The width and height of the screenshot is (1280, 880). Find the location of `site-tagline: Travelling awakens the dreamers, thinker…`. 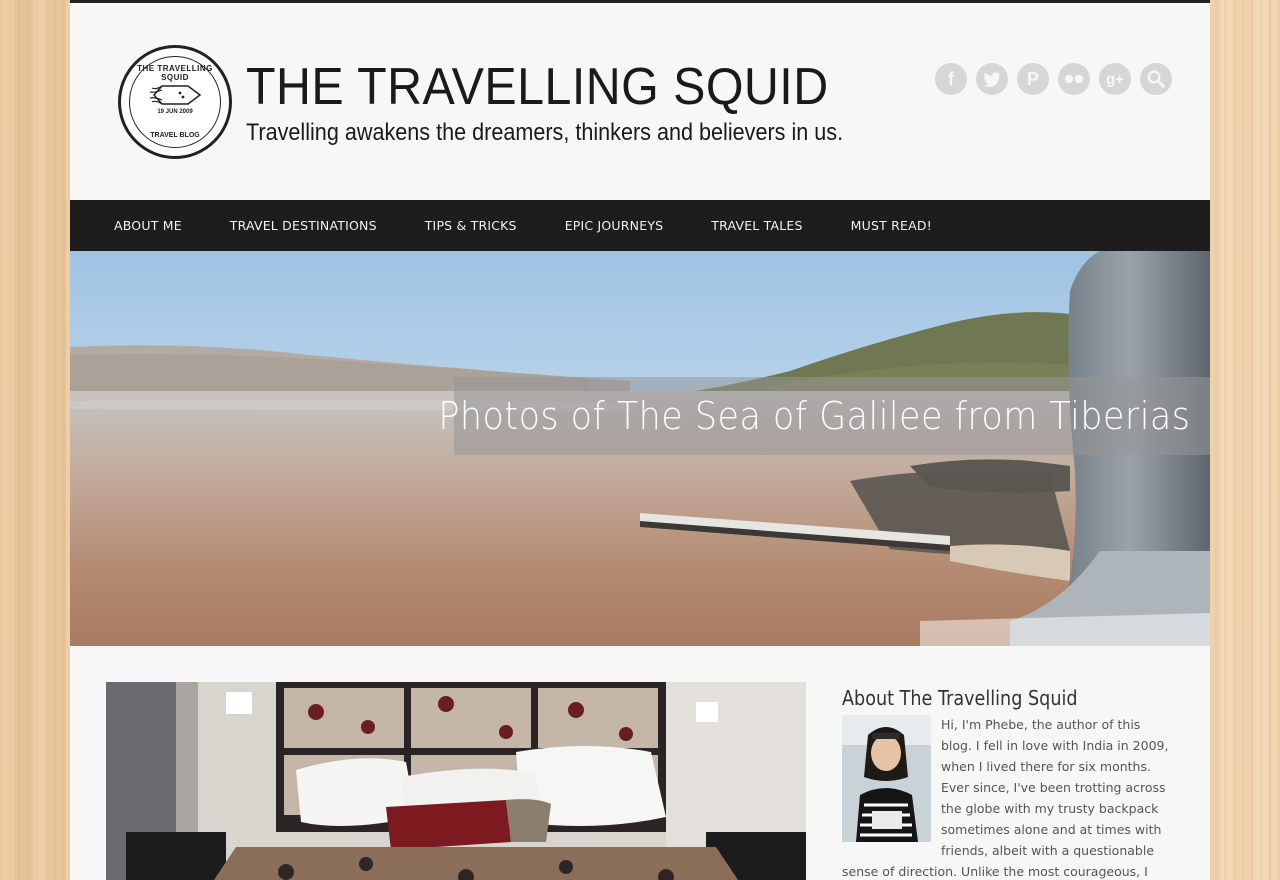

site-tagline: Travelling awakens the dreamers, thinker… is located at coordinates (545, 132).